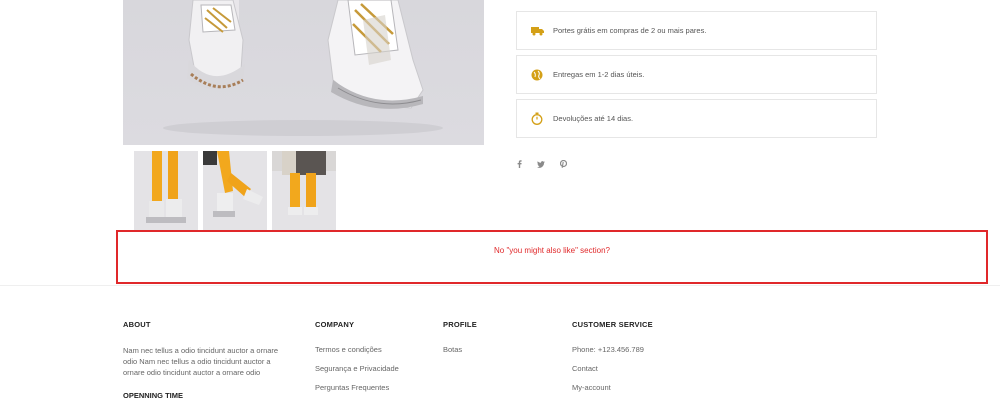  Describe the element at coordinates (460, 342) in the screenshot. I see `footer-profile: PROFILE Botas` at that location.